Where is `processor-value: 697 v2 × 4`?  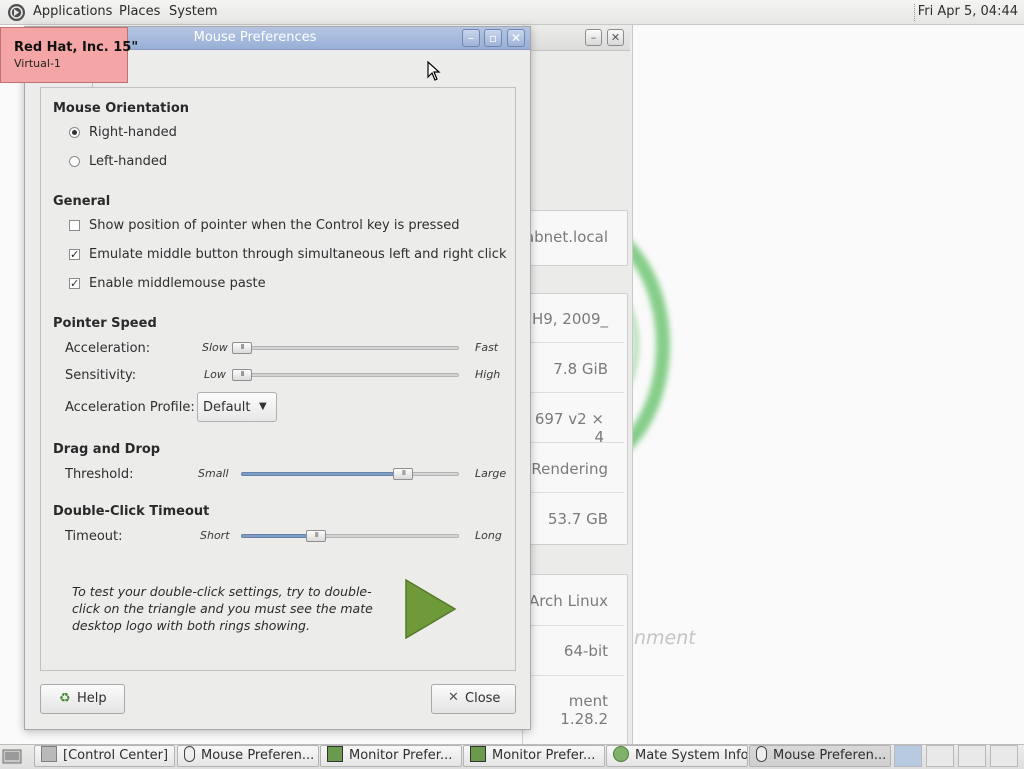 processor-value: 697 v2 × 4 is located at coordinates (569, 428).